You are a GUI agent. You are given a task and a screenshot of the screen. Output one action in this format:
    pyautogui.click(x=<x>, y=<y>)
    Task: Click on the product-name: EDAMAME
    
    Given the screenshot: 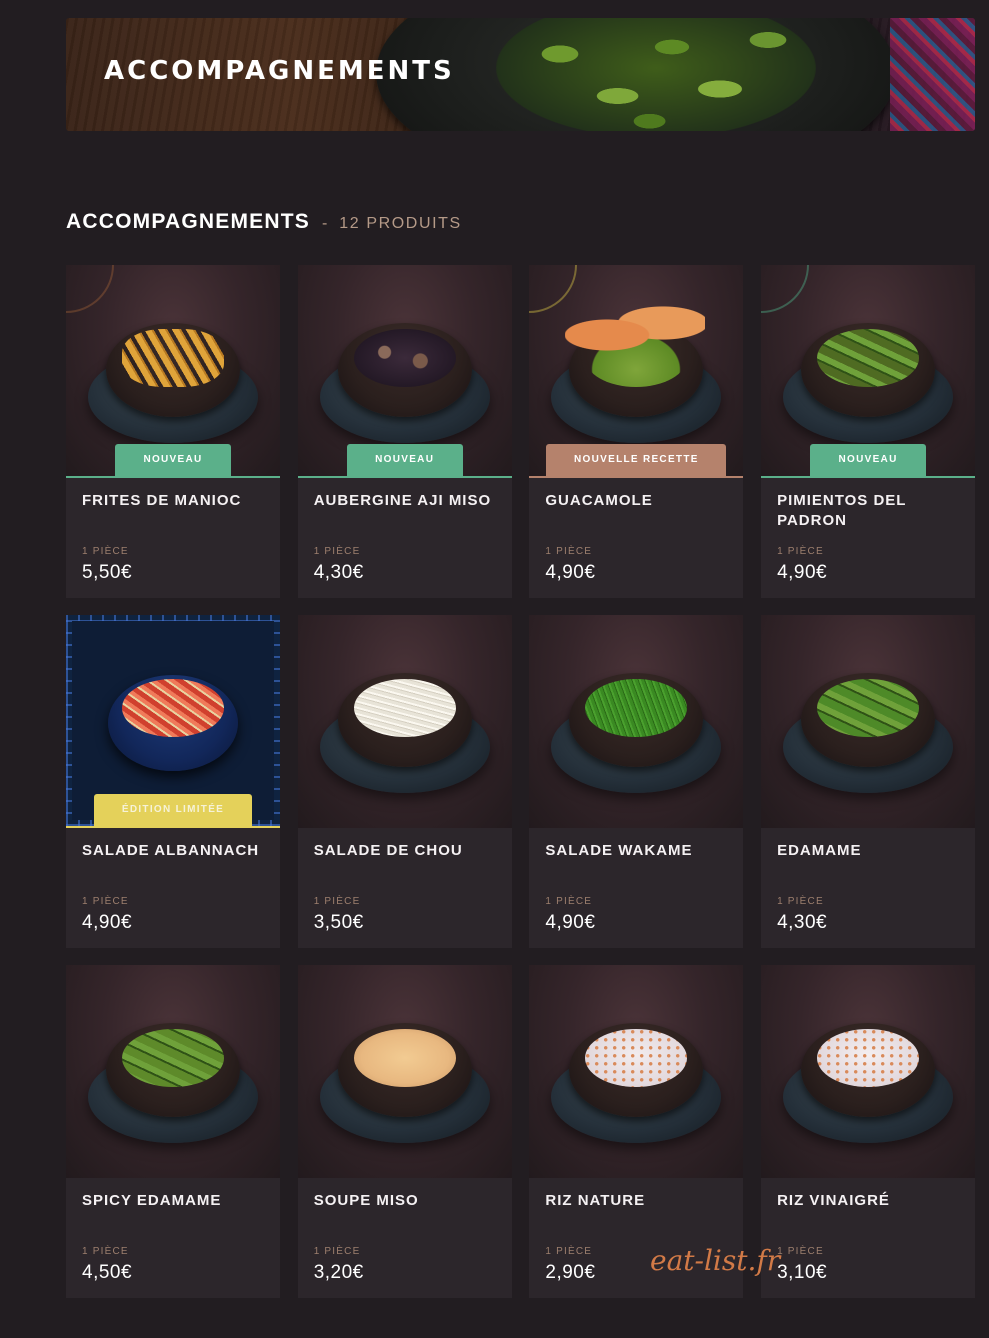 What is the action you would take?
    pyautogui.click(x=871, y=862)
    